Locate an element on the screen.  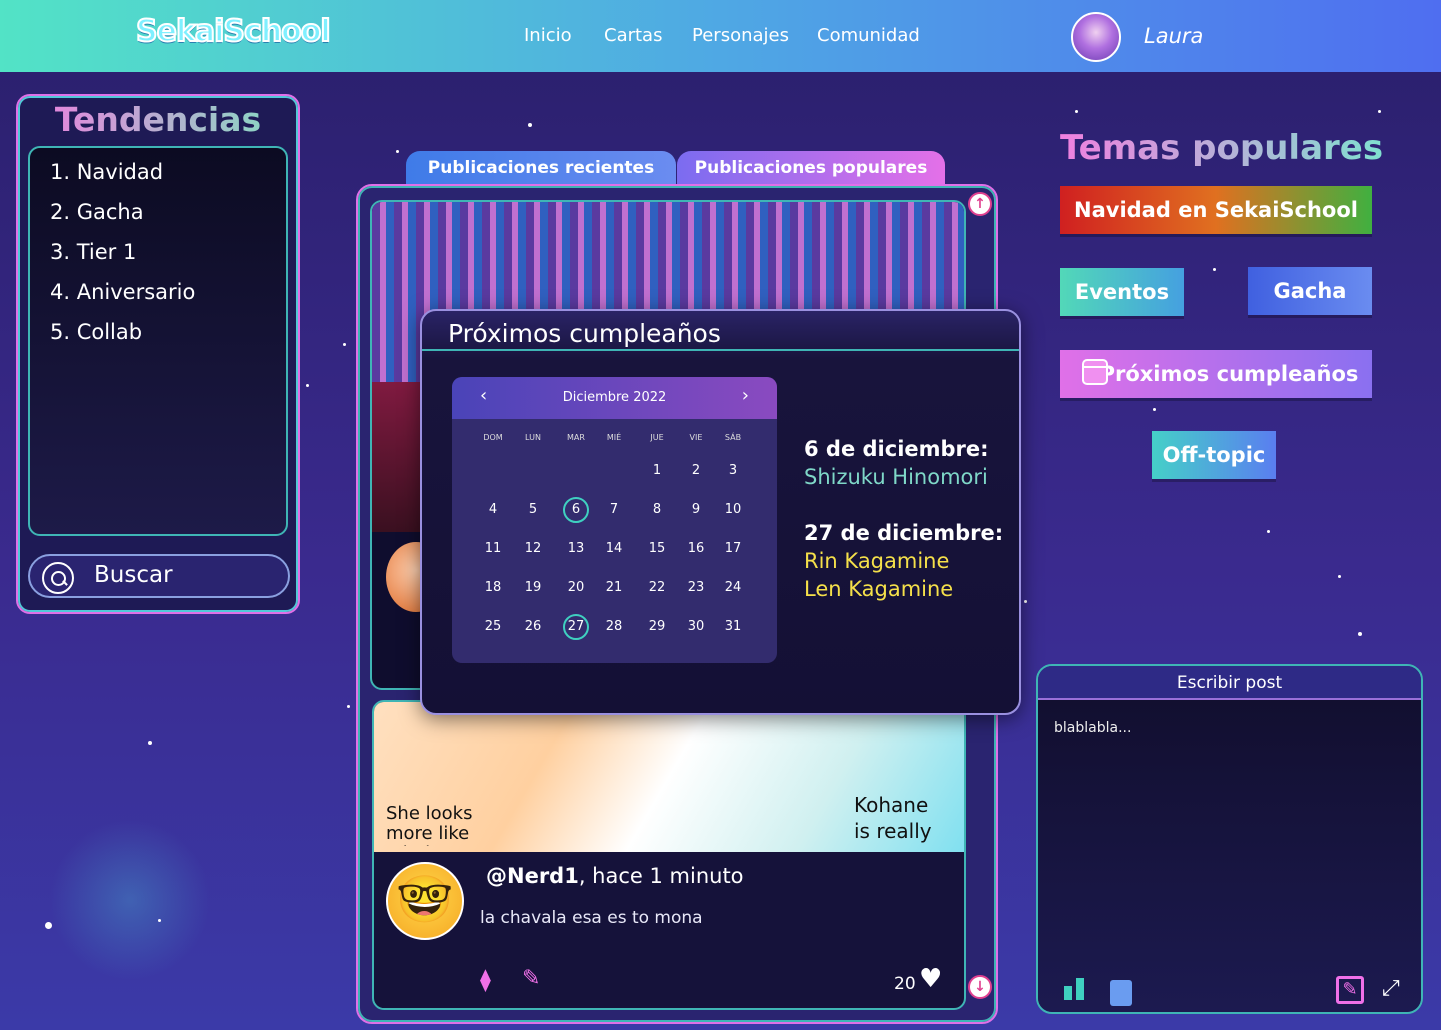
like-count: 20 is located at coordinates (905, 984).